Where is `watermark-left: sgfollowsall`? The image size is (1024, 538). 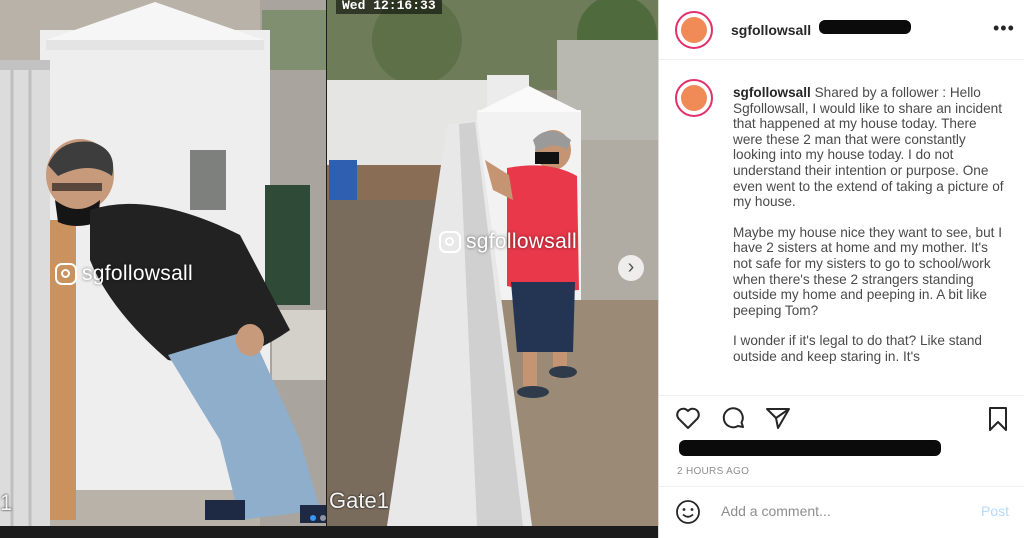 watermark-left: sgfollowsall is located at coordinates (124, 274).